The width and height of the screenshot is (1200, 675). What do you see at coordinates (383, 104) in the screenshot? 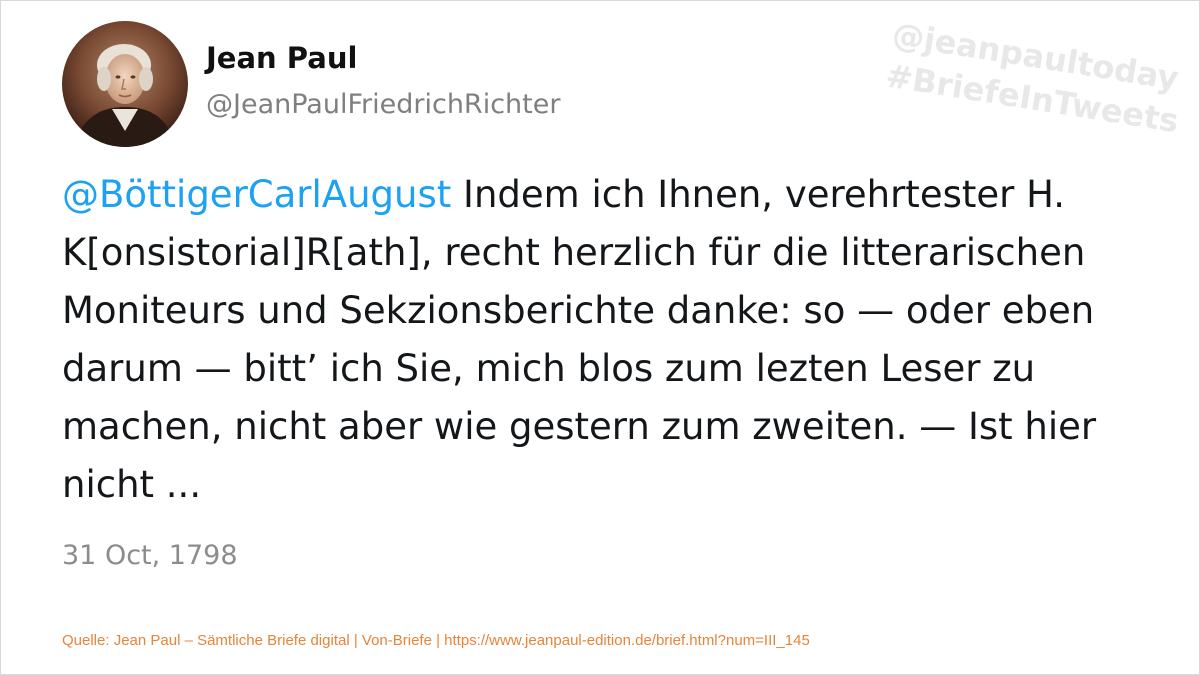
I see `user-handle: @JeanPaulFriedrichRichter` at bounding box center [383, 104].